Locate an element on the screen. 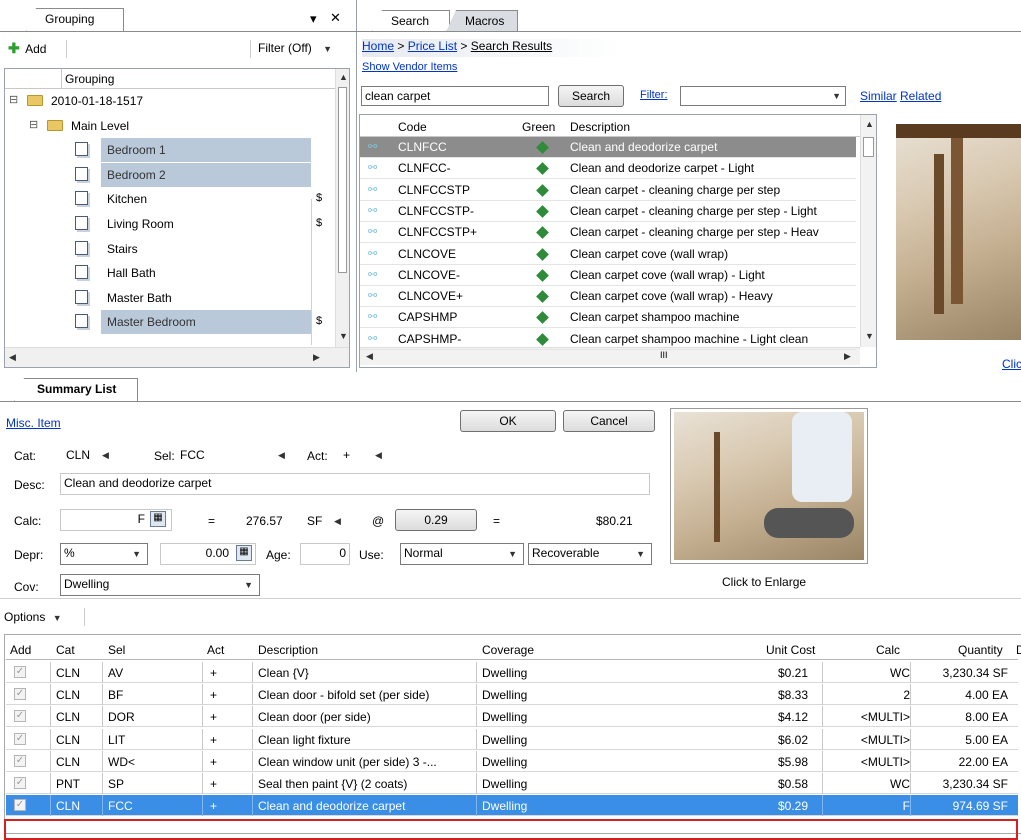  column-header-code: Code is located at coordinates (412, 127).